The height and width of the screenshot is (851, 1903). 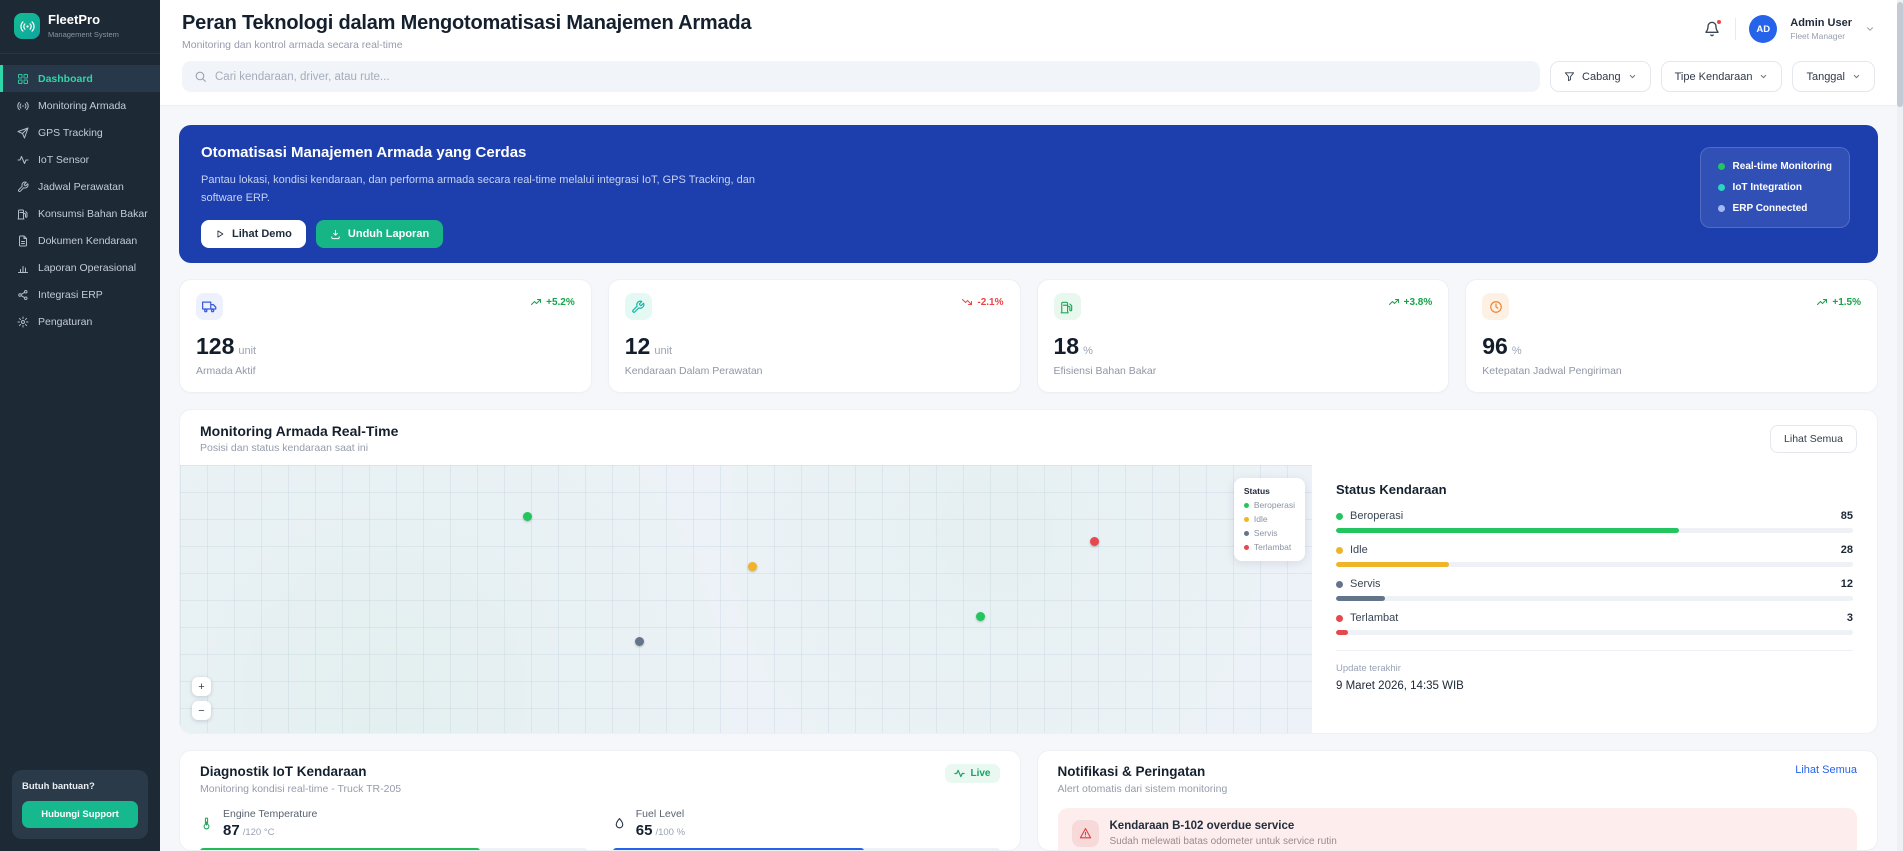 I want to click on fuel-pump-icon, so click(x=1067, y=306).